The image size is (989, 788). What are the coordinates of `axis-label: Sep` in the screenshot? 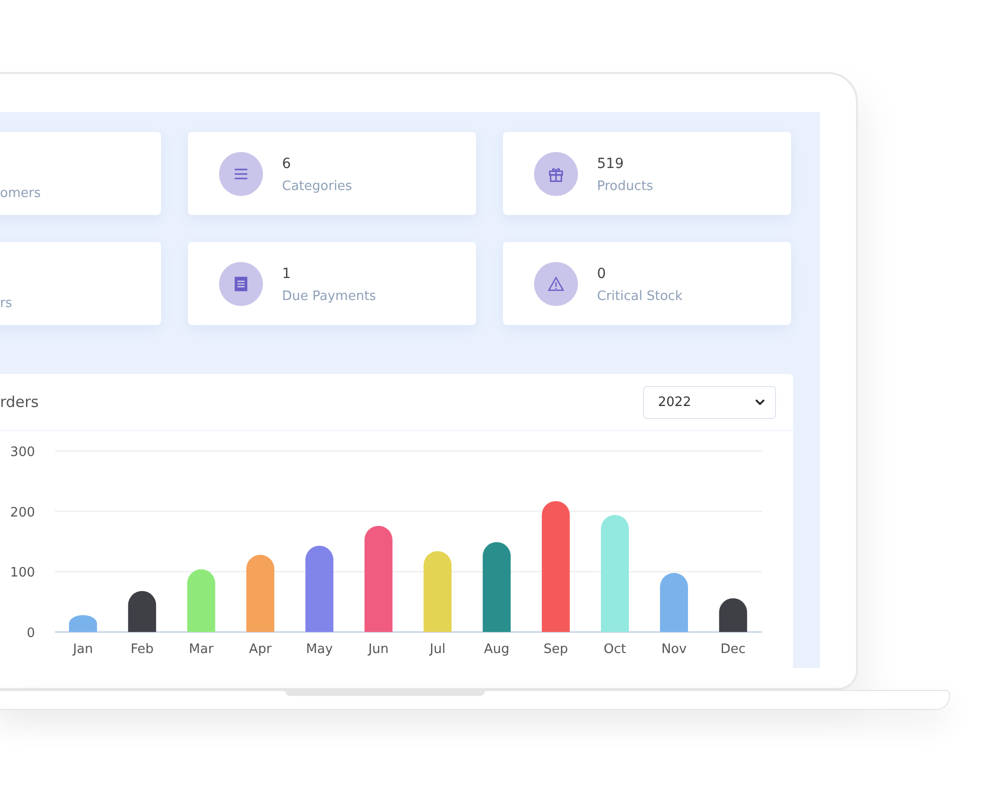 It's located at (556, 649).